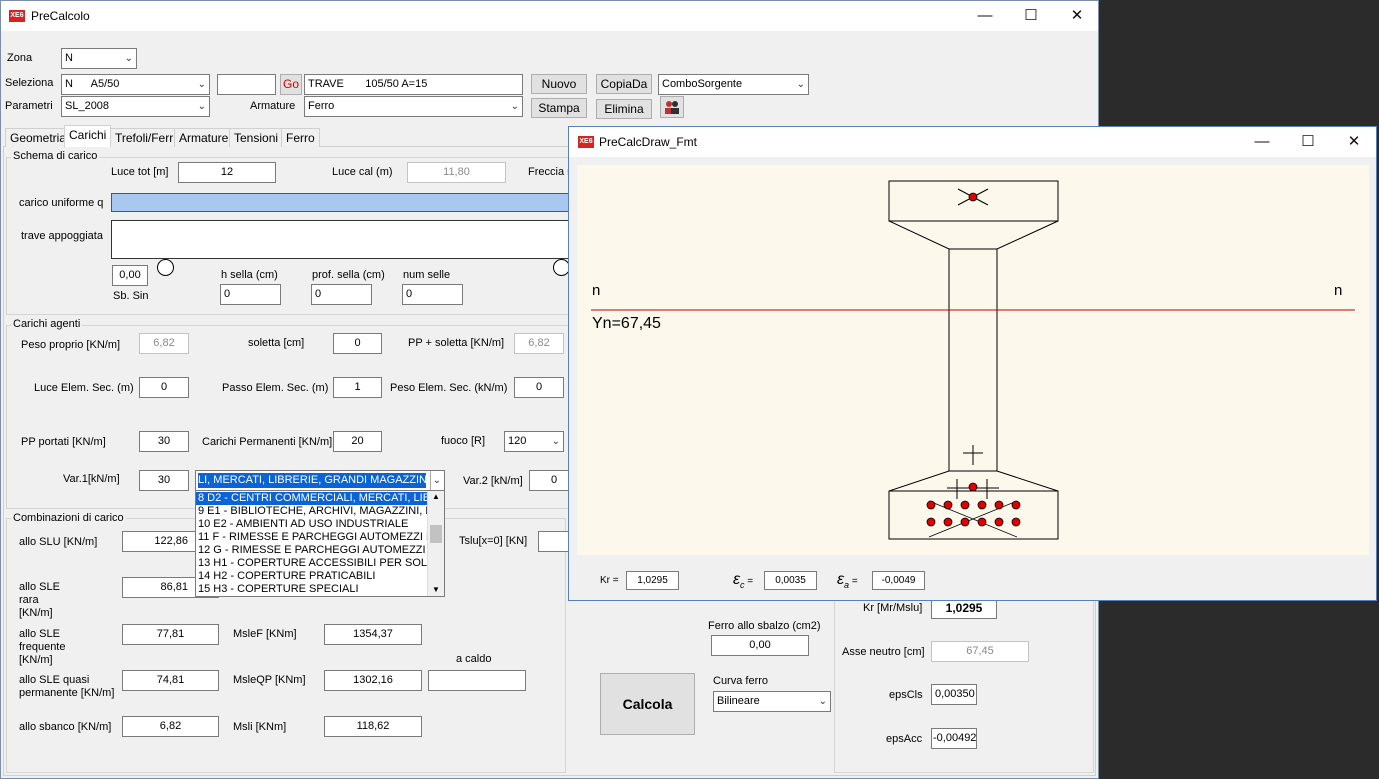  Describe the element at coordinates (435, 543) in the screenshot. I see `dropdown-scrollbar: ▲ ▼` at that location.